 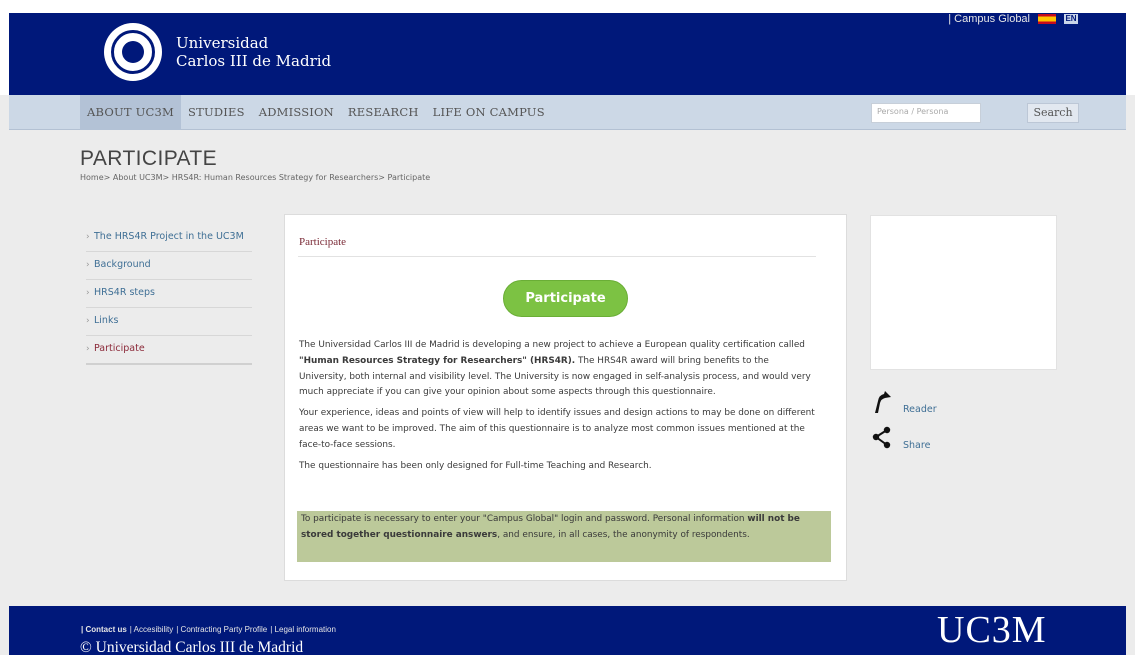 What do you see at coordinates (881, 437) in the screenshot?
I see `share-icon` at bounding box center [881, 437].